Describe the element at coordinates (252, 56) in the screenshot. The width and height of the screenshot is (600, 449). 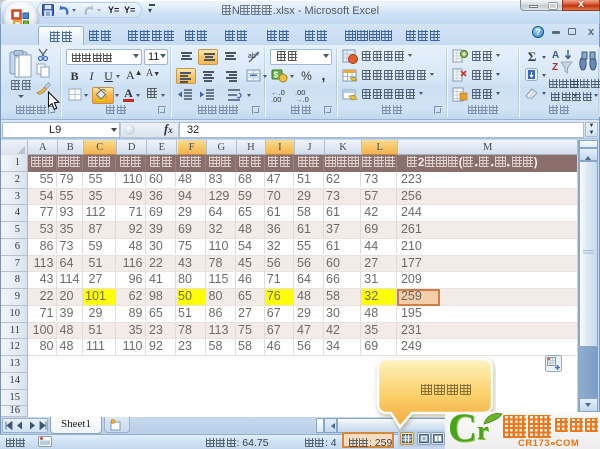
I see `svg-text: ab` at that location.